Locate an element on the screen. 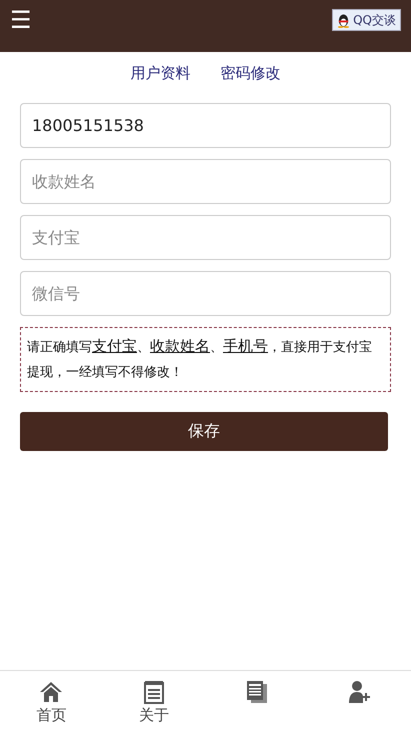 The image size is (411, 735). nav-label: 关于 is located at coordinates (154, 715).